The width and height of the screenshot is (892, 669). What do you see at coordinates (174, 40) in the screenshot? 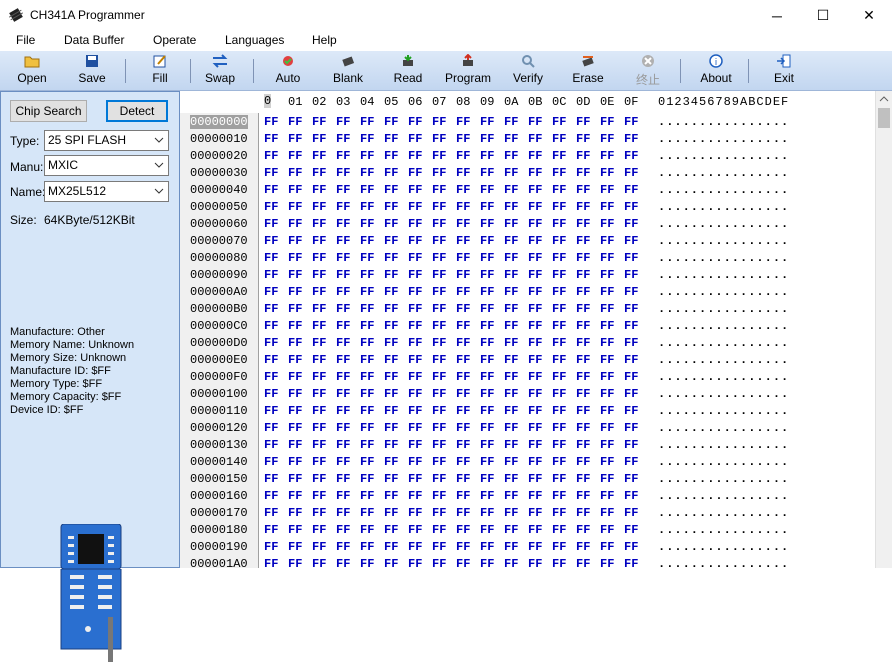
I see `menu-operate: Operate` at bounding box center [174, 40].